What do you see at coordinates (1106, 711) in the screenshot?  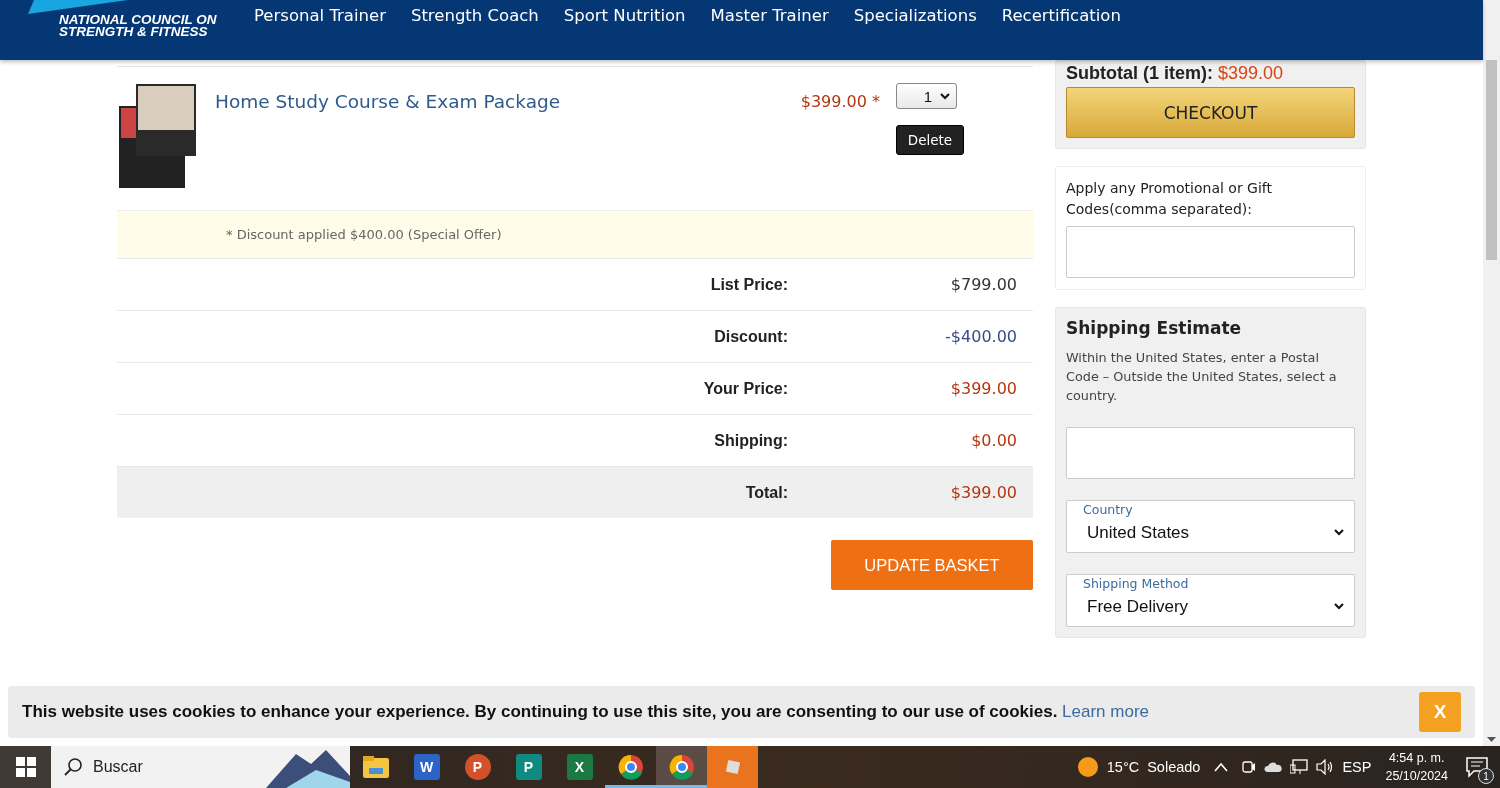 I see `learn-more-link: Learn more` at bounding box center [1106, 711].